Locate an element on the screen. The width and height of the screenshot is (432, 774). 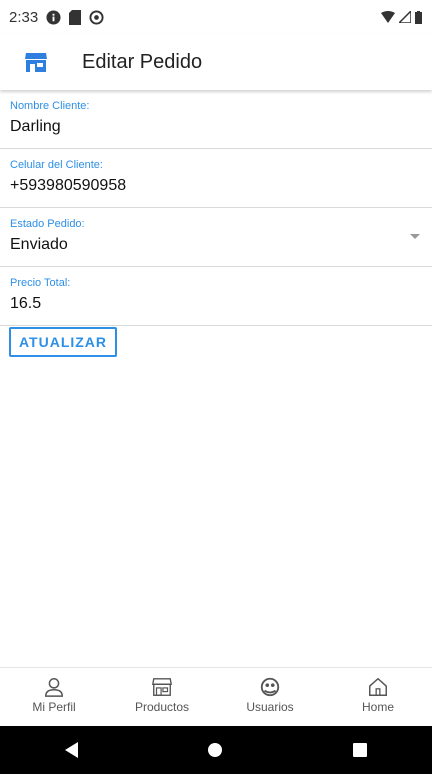
total-price-field: Precio Total: 16.5 is located at coordinates (216, 296).